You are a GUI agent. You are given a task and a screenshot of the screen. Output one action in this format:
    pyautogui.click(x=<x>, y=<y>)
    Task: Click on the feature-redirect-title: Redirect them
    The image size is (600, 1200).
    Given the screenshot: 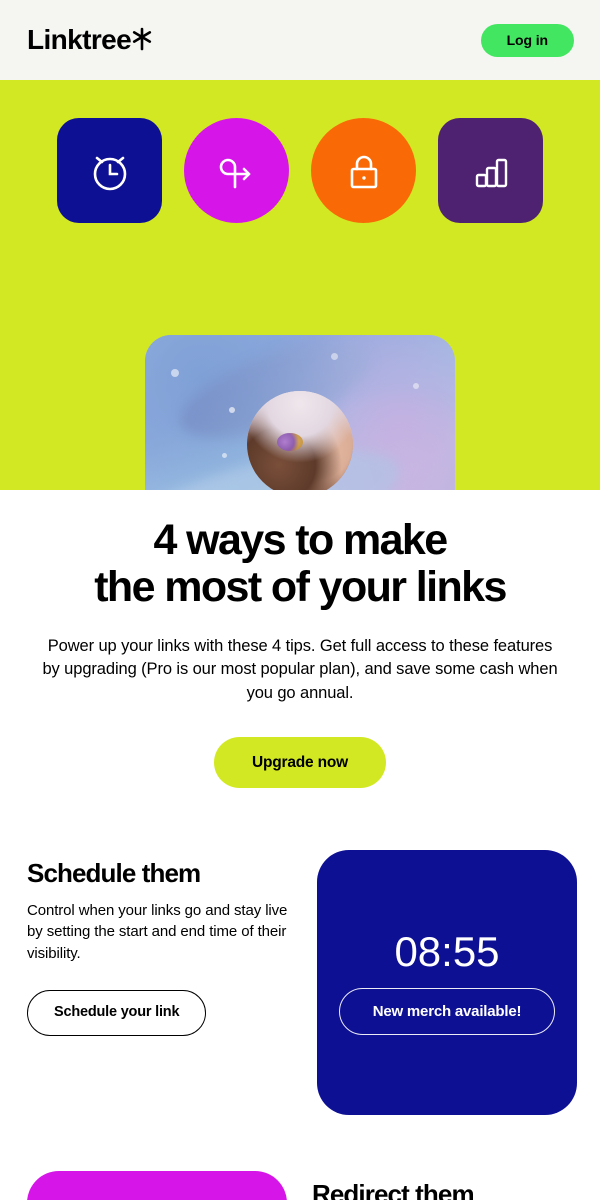 What is the action you would take?
    pyautogui.click(x=393, y=1189)
    